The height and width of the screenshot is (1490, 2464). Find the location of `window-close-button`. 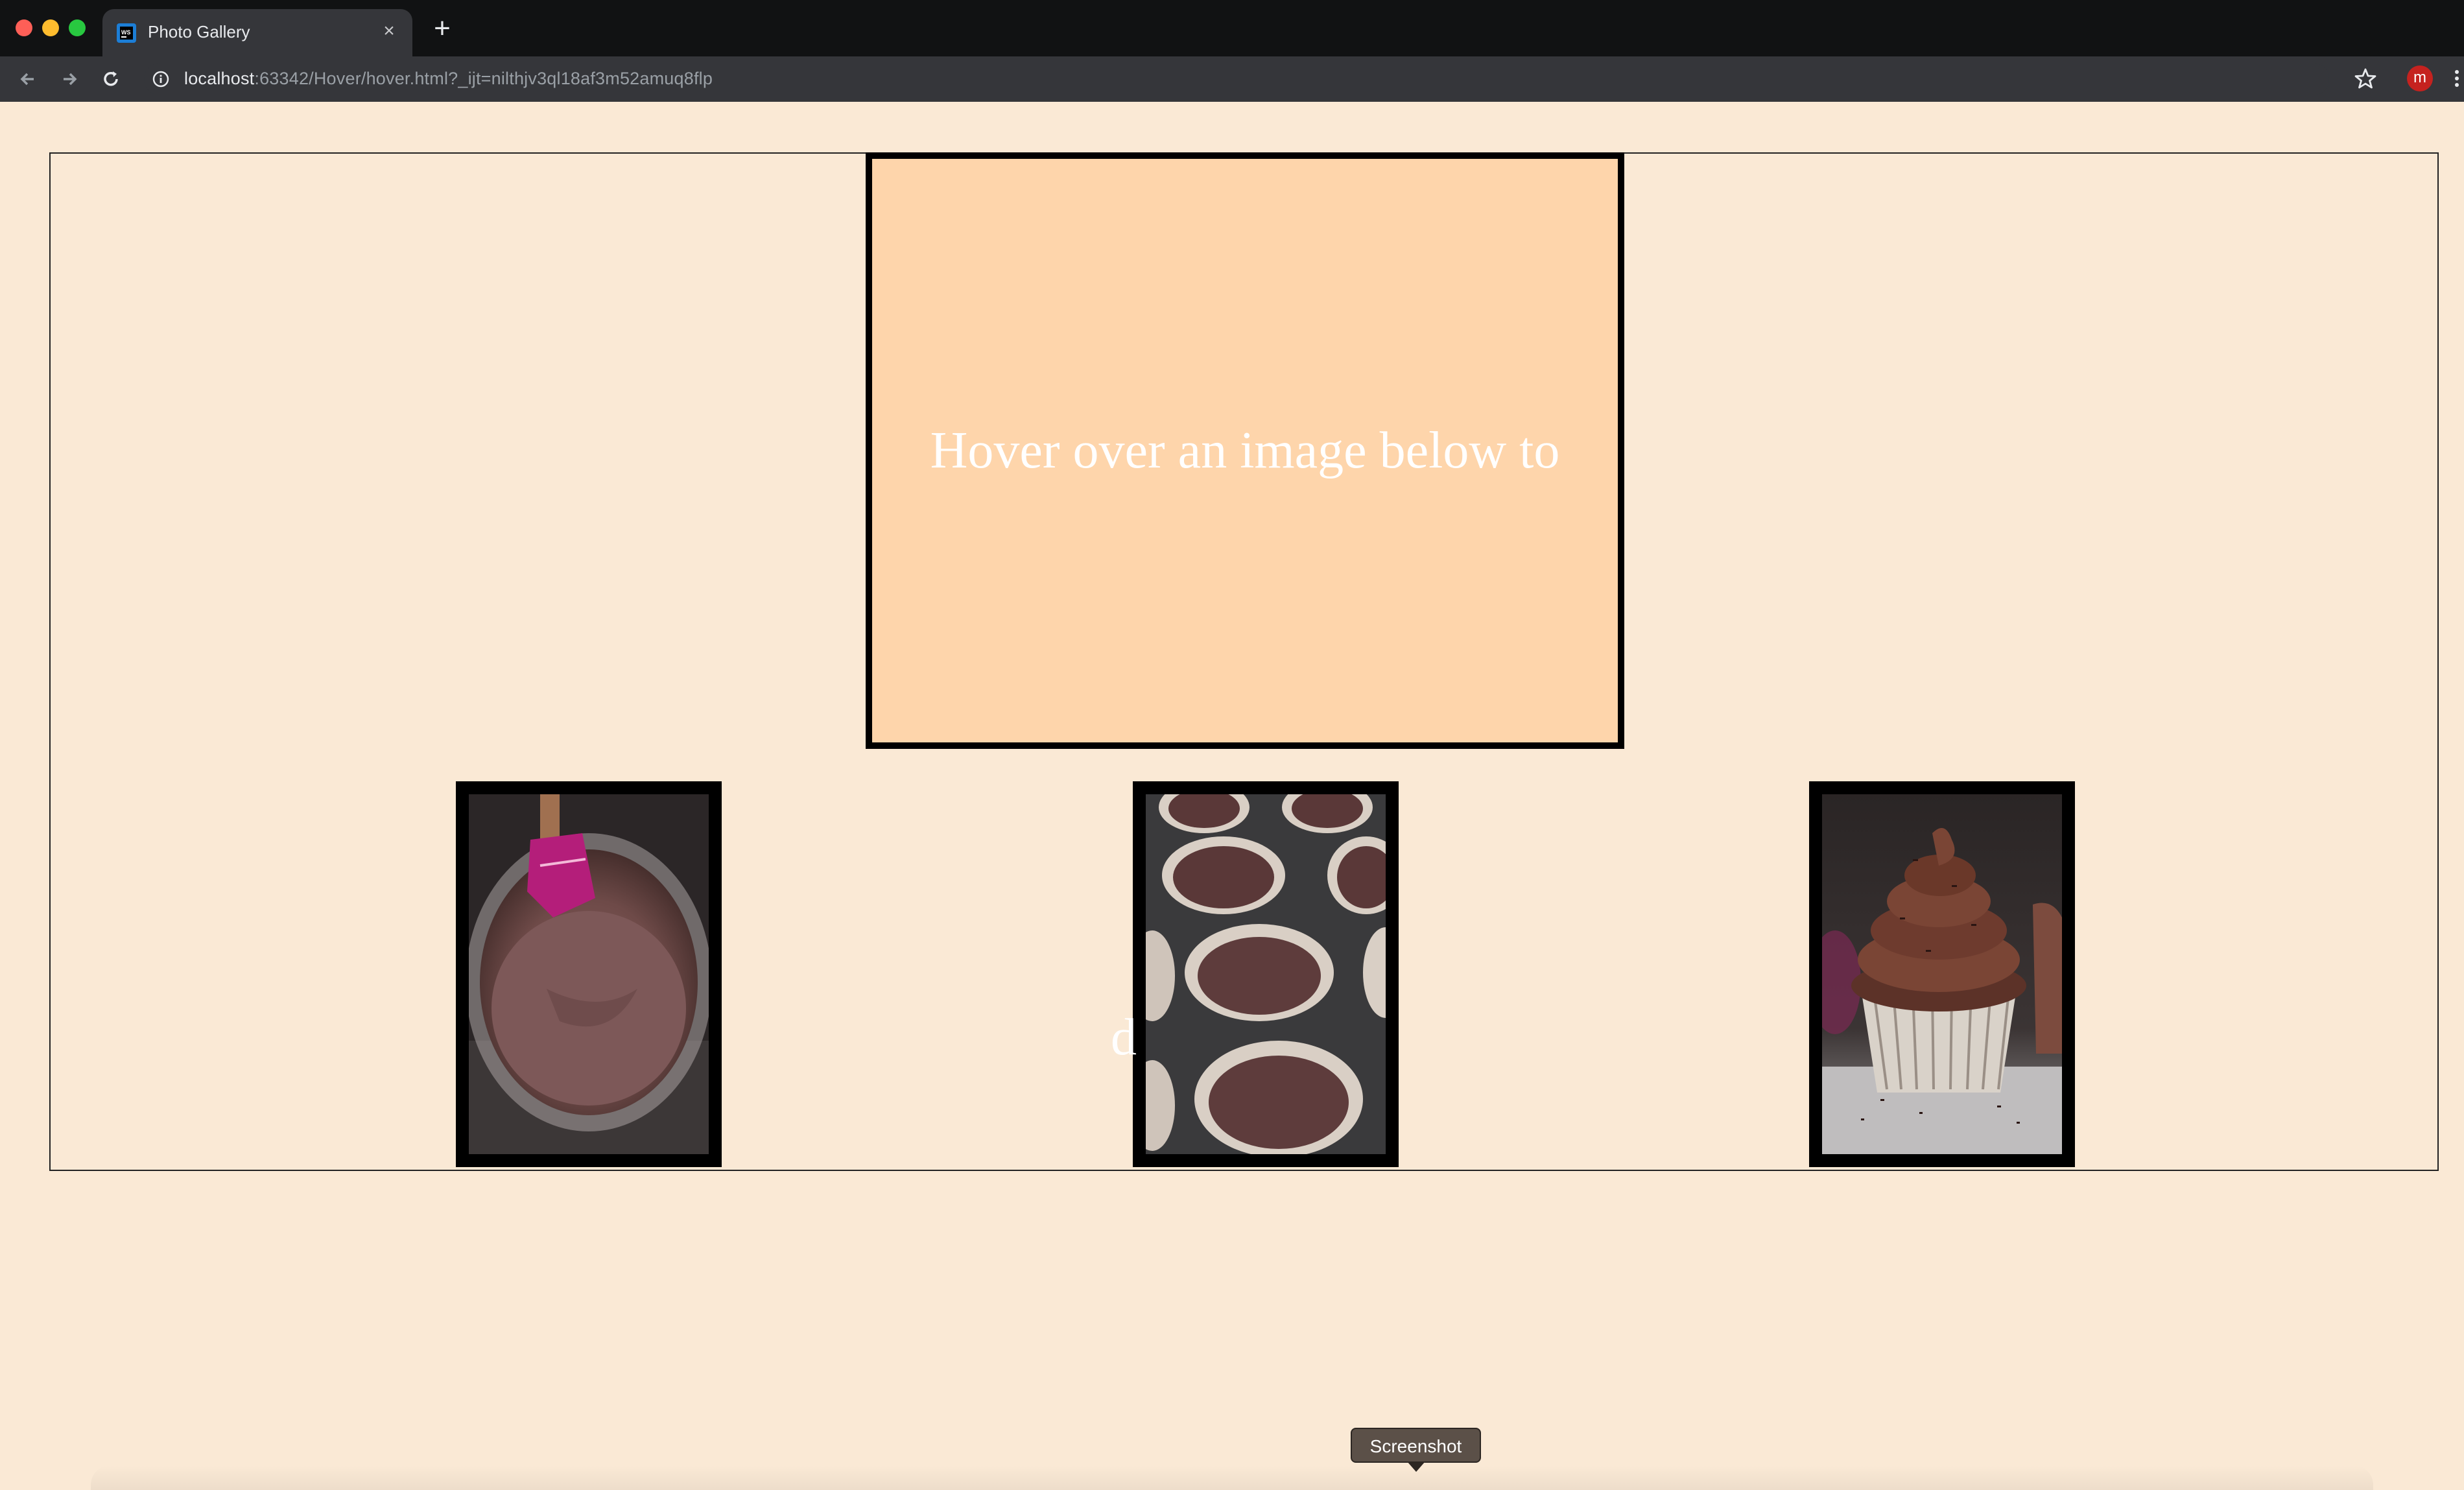

window-close-button is located at coordinates (24, 27).